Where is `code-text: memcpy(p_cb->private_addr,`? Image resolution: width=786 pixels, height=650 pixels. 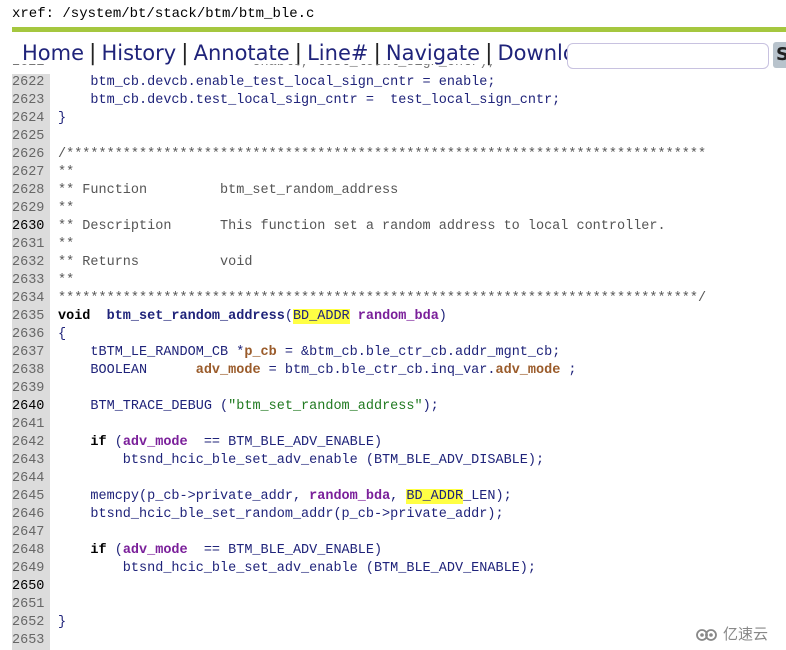 code-text: memcpy(p_cb->private_addr, is located at coordinates (184, 496).